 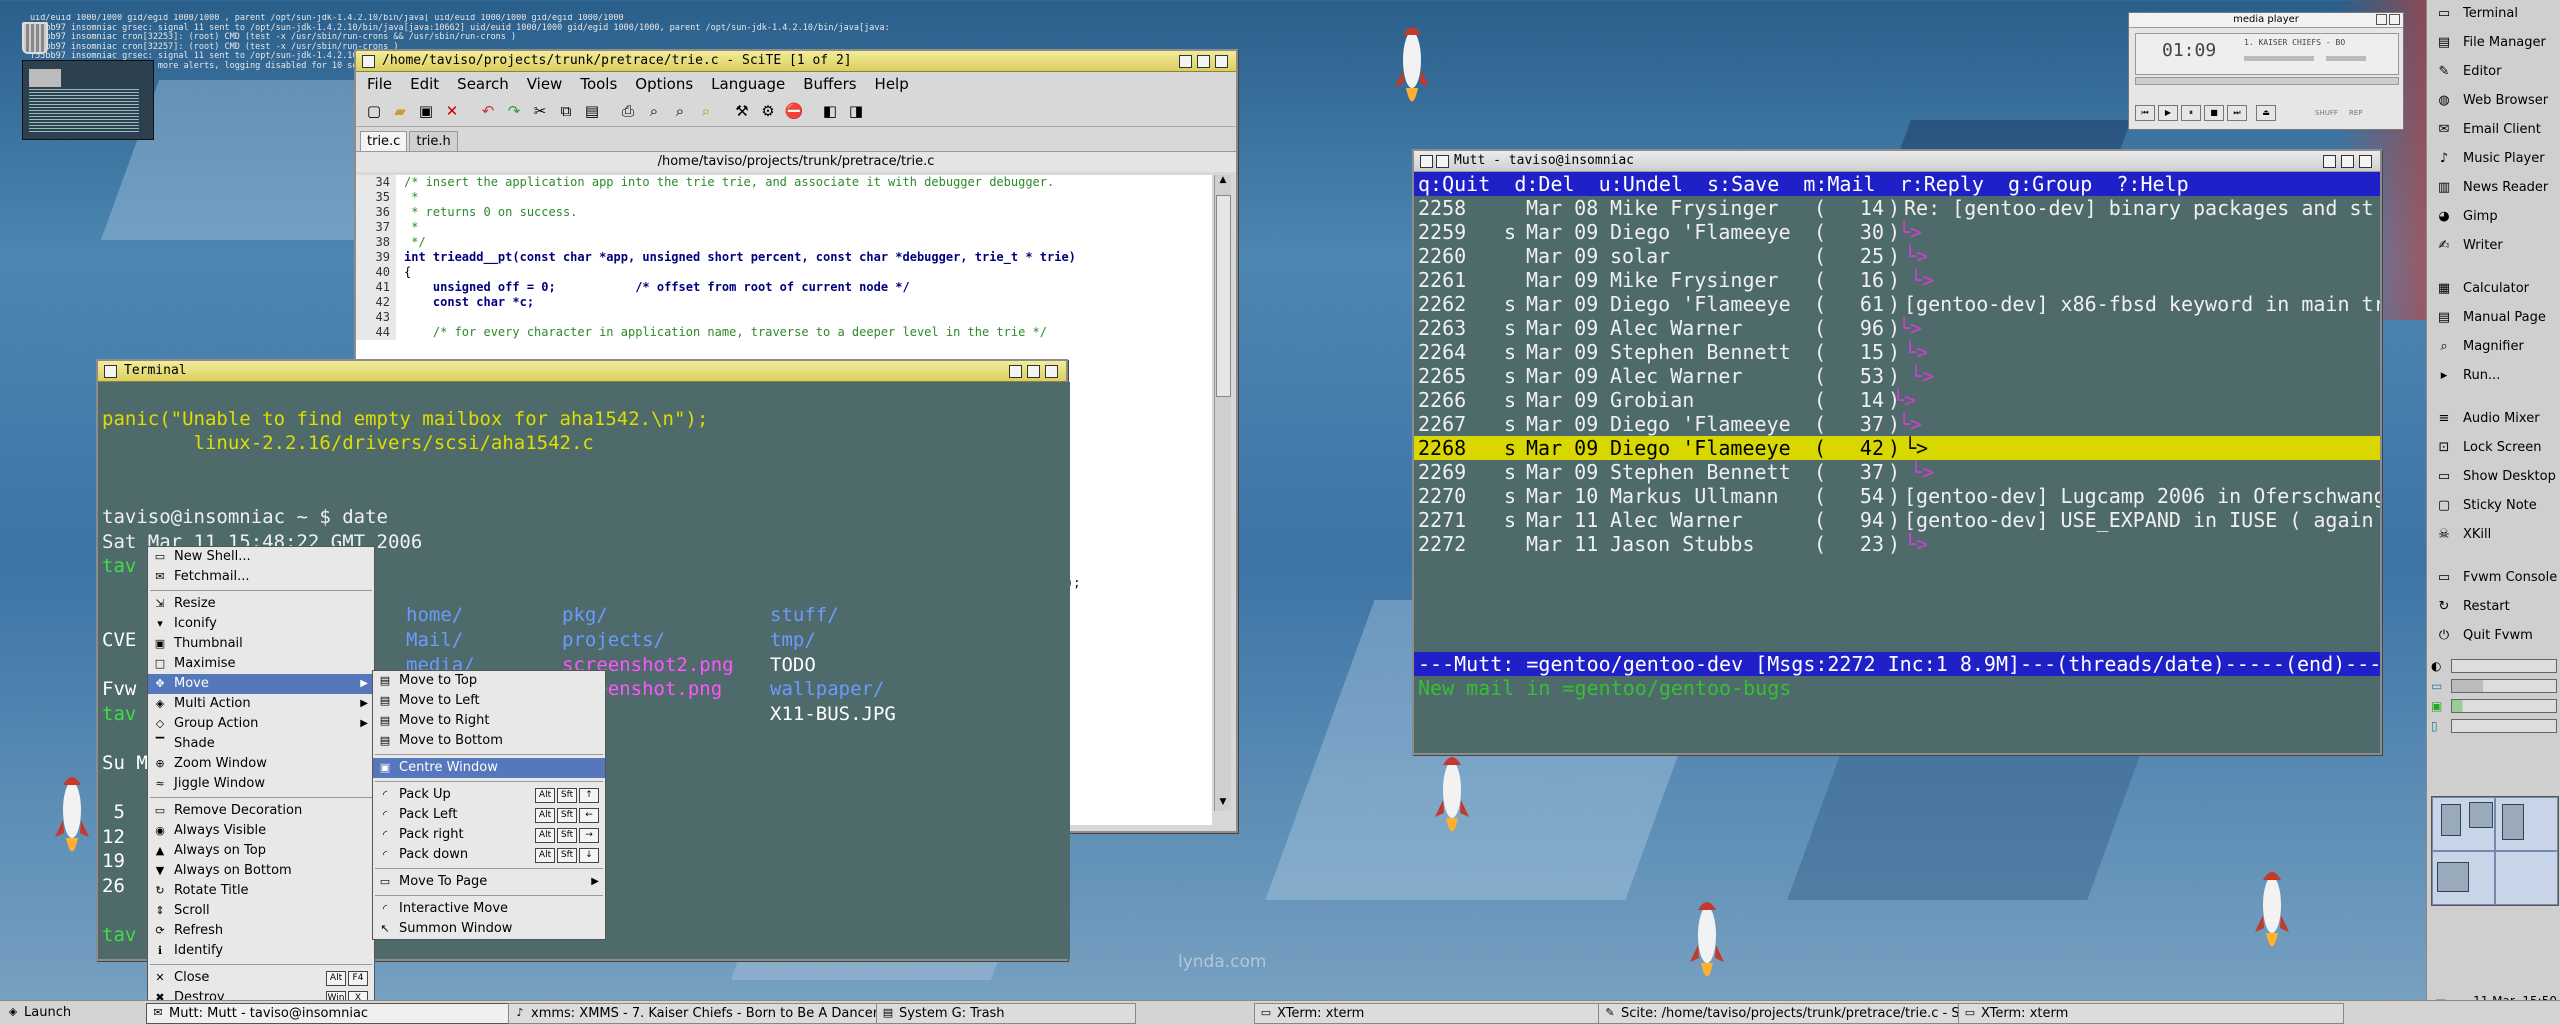 I want to click on menu-item-move-to-bottom: ▤ Move to Bottom, so click(x=489, y=741).